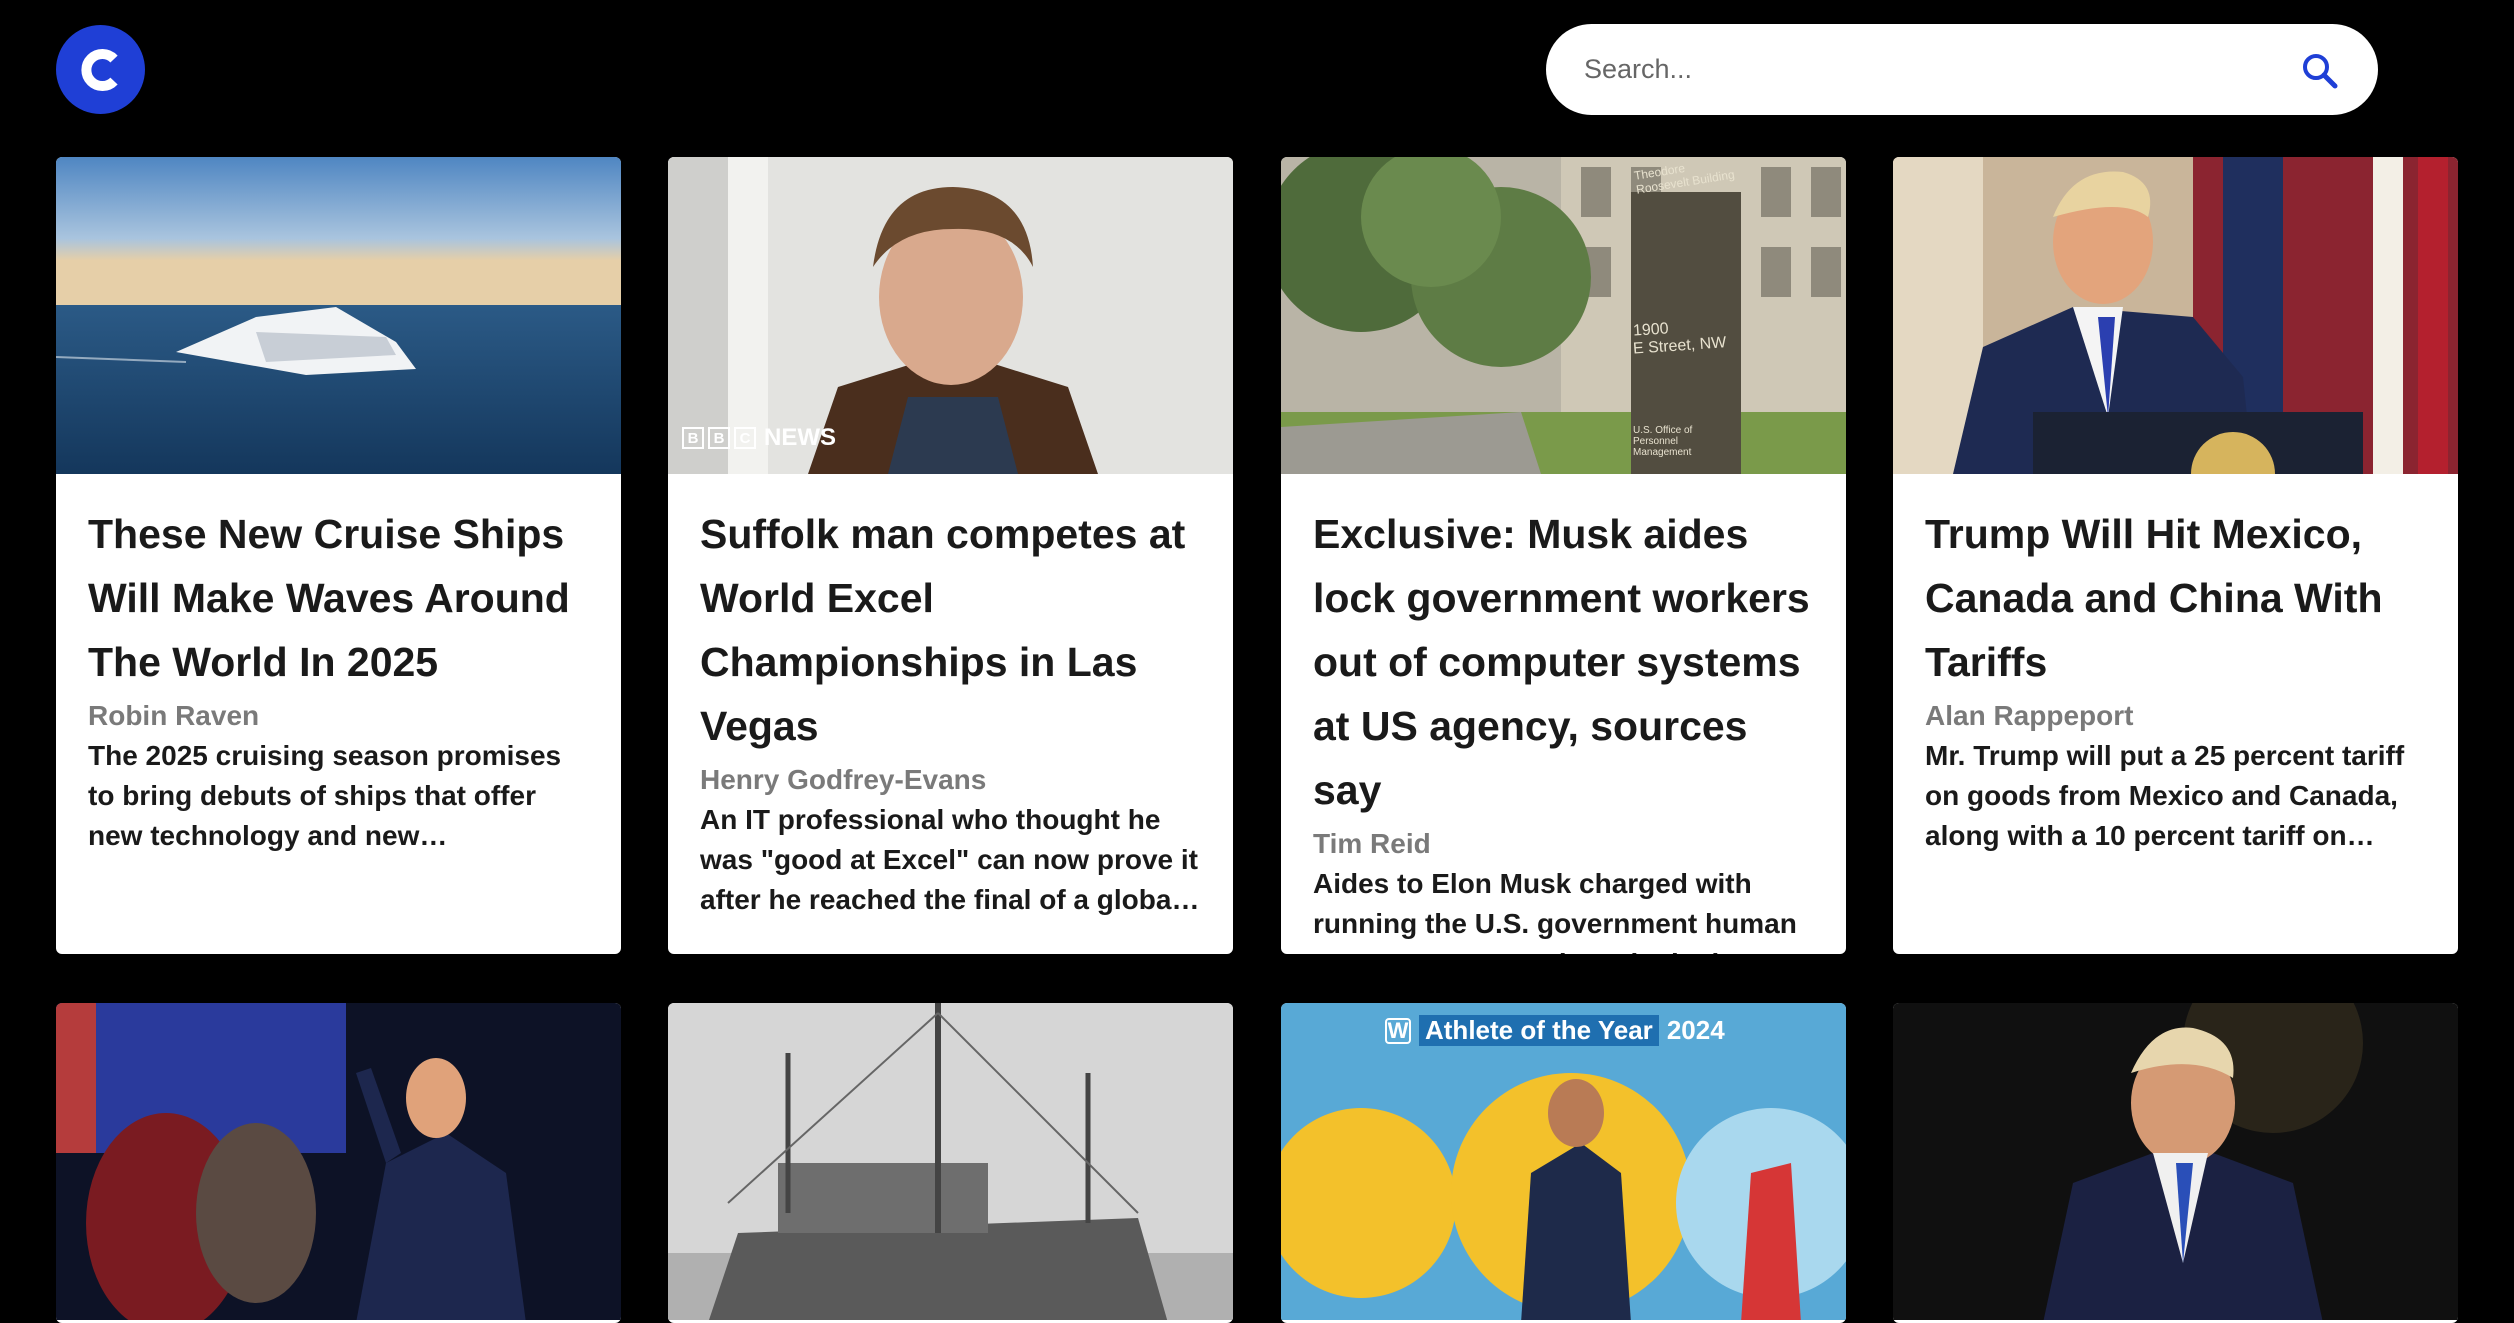  What do you see at coordinates (1555, 1030) in the screenshot?
I see `athlete-of-year-banner: W Athlete of the Year 2024` at bounding box center [1555, 1030].